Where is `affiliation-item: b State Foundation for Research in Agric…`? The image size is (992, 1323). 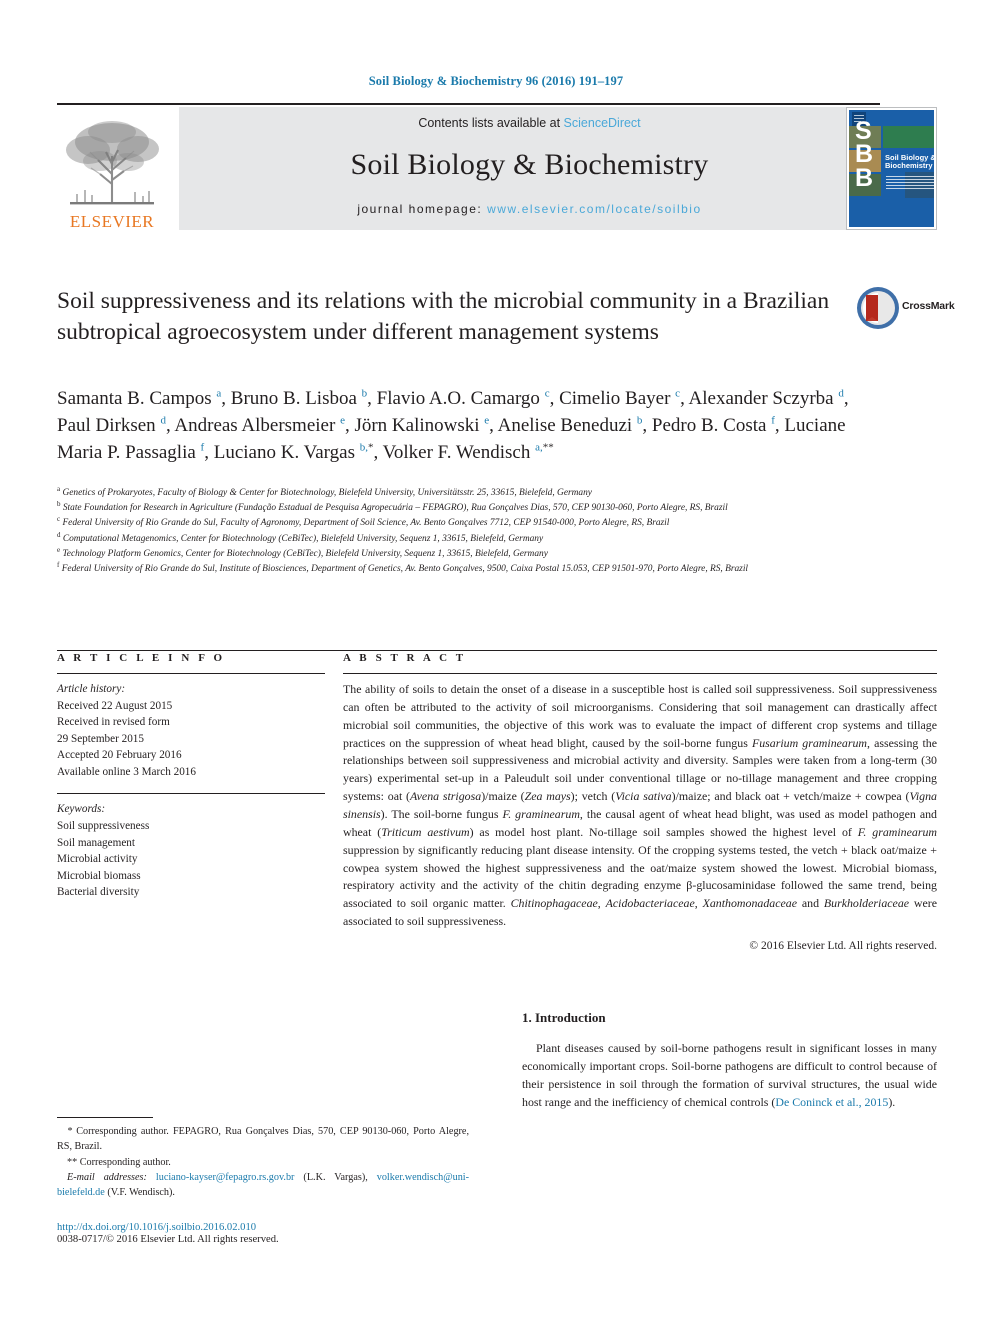 affiliation-item: b State Foundation for Research in Agric… is located at coordinates (392, 507).